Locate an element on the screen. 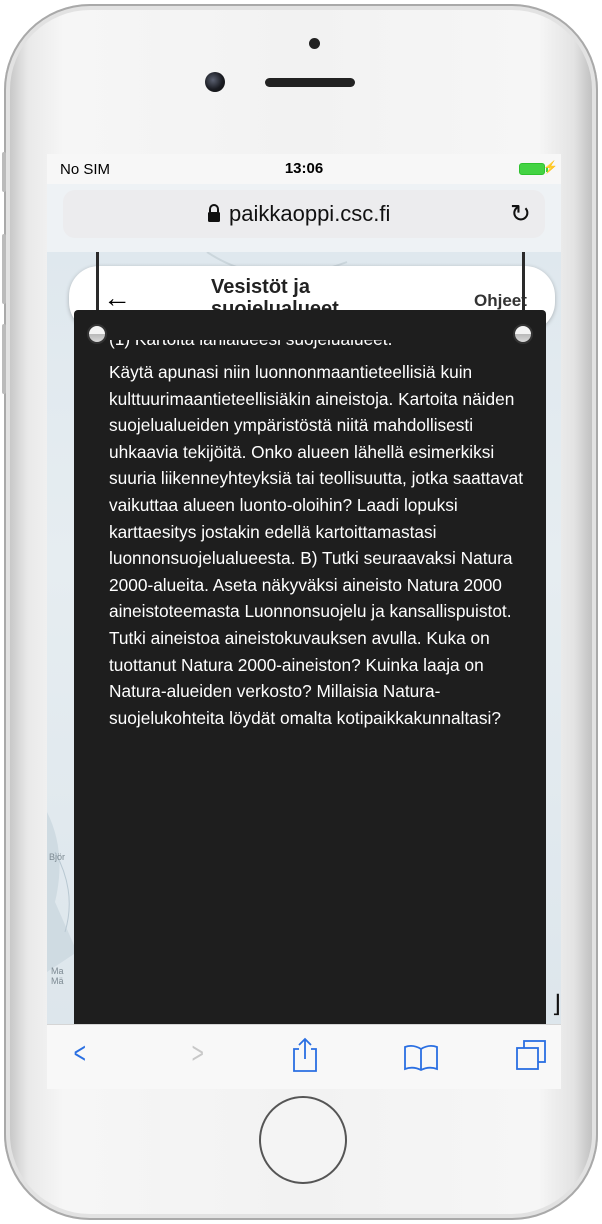 The width and height of the screenshot is (602, 1224). forward-button: > is located at coordinates (198, 1054).